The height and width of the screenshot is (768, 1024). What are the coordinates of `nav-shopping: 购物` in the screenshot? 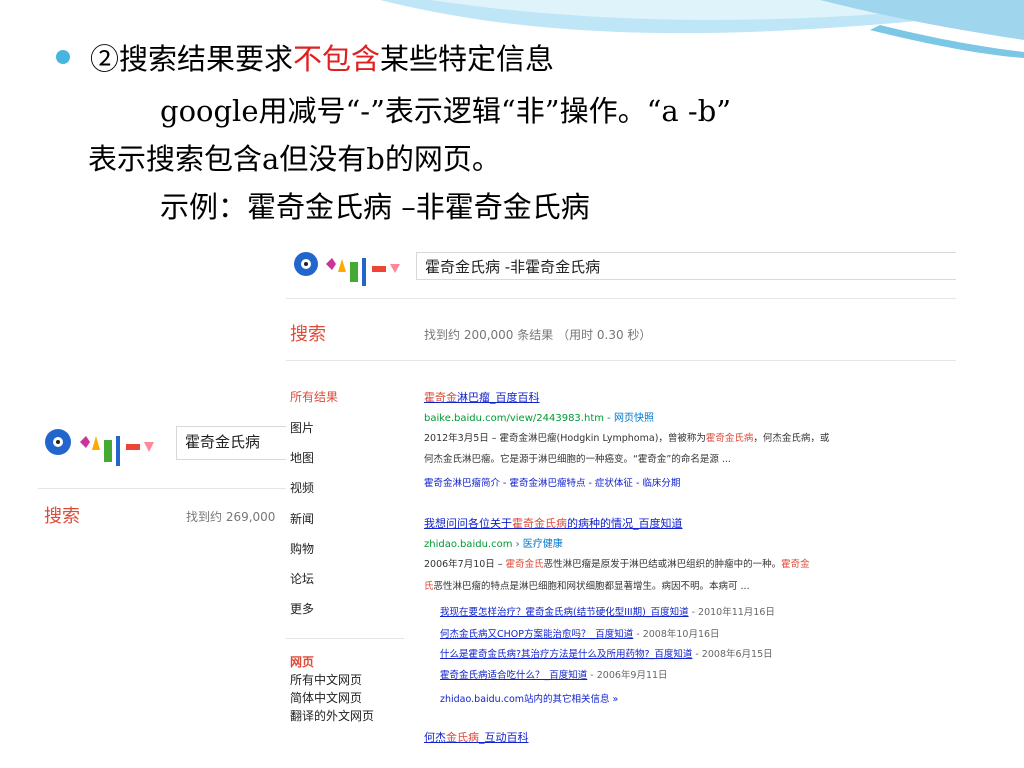 It's located at (302, 548).